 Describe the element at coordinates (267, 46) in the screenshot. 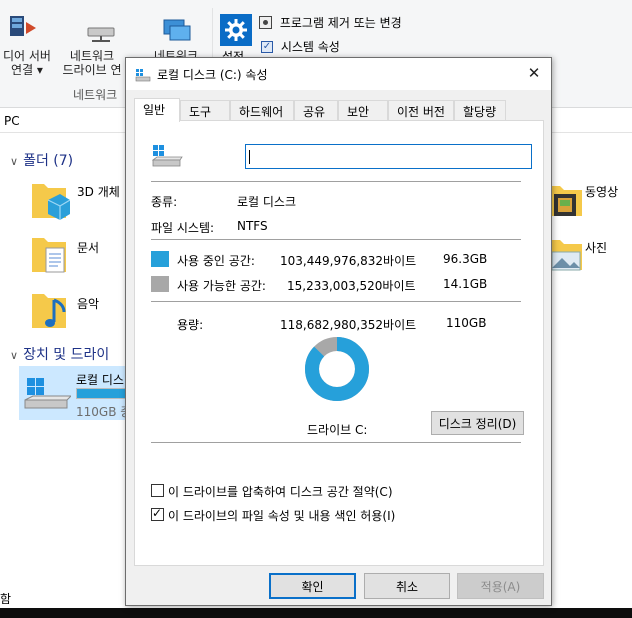

I see `system-properties-icon: ✓` at that location.